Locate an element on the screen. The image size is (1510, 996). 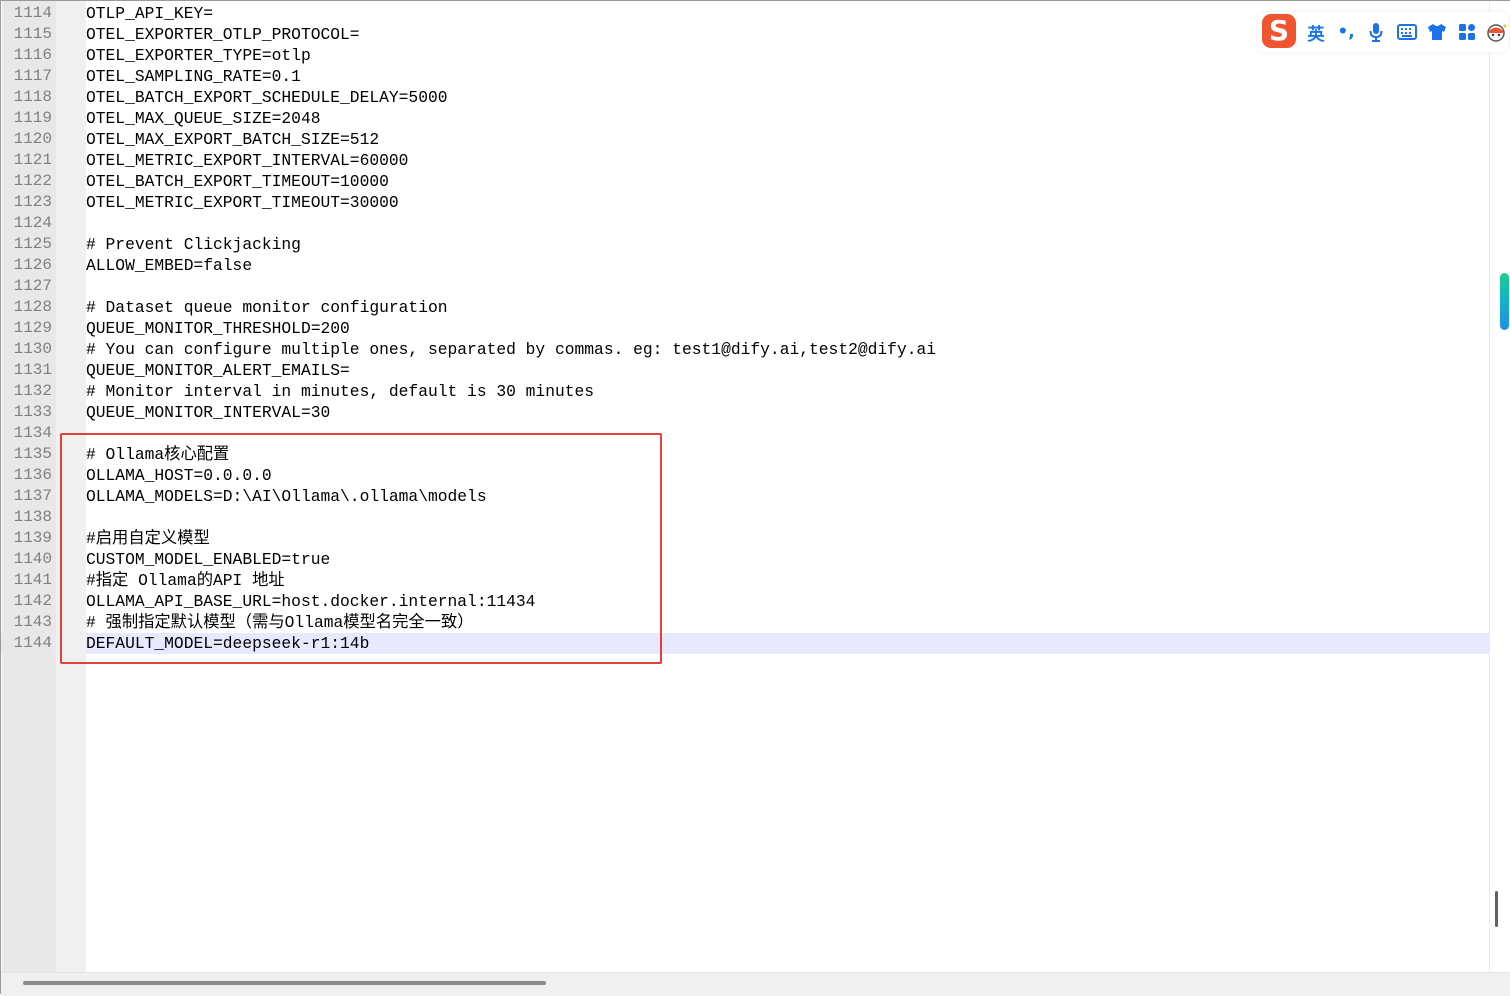
line-text: # Dataset queue monitor configuration is located at coordinates (267, 307).